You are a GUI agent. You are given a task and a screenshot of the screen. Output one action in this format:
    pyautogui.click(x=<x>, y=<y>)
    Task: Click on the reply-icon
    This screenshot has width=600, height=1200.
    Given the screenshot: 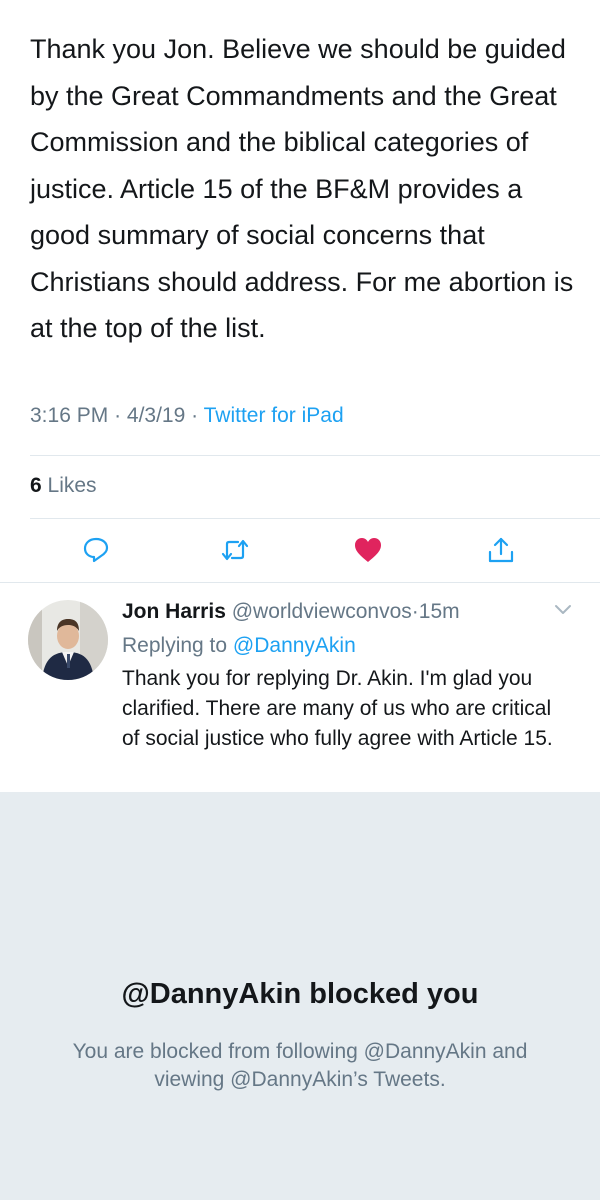 What is the action you would take?
    pyautogui.click(x=96, y=550)
    